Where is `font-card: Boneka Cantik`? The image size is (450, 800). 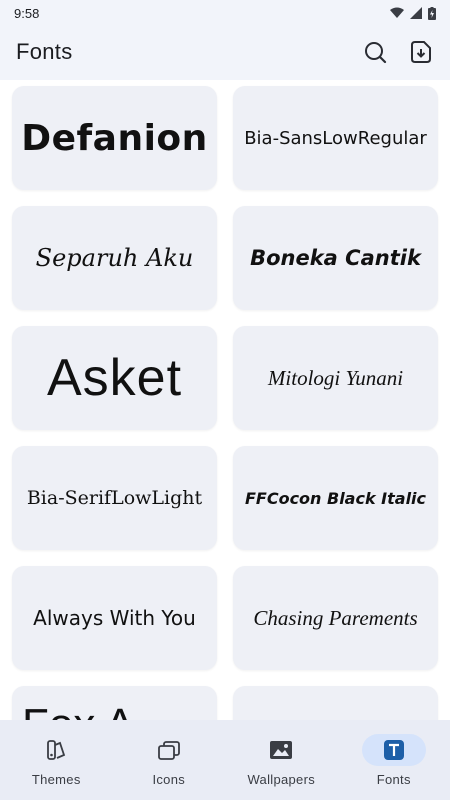
font-card: Boneka Cantik is located at coordinates (335, 258).